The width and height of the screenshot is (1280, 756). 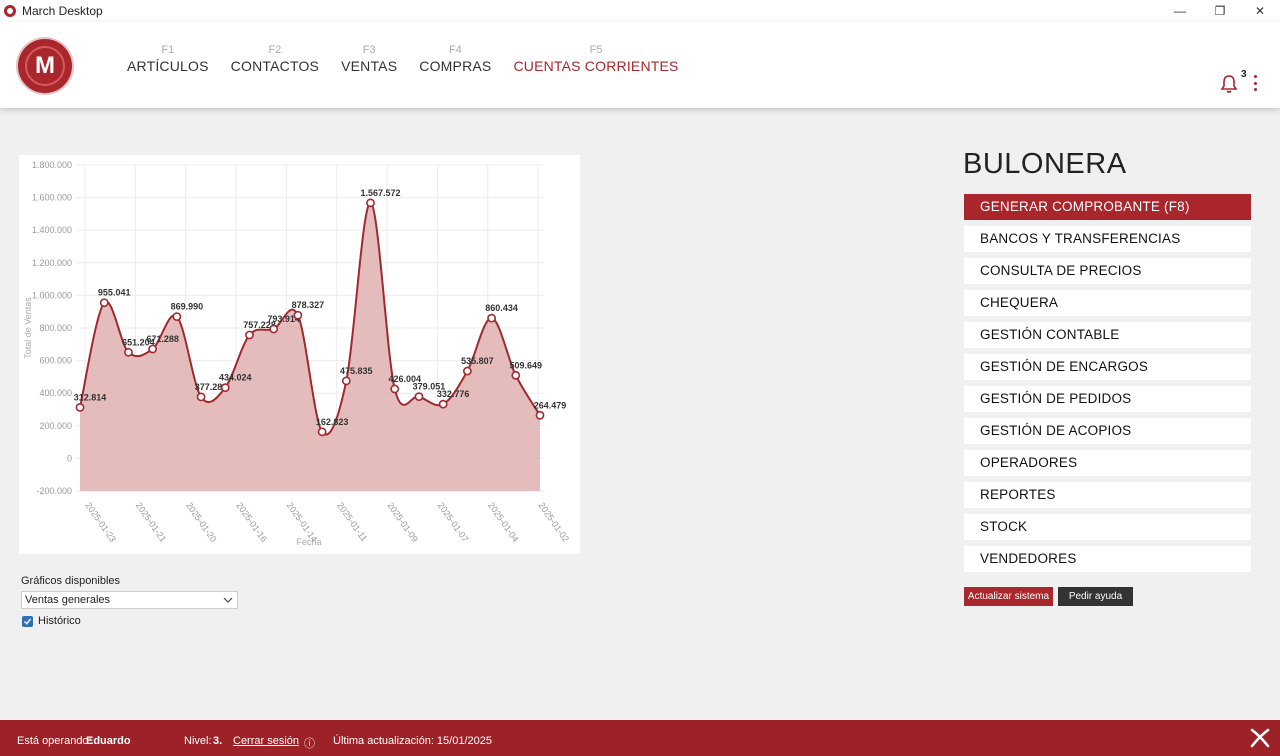 What do you see at coordinates (168, 66) in the screenshot?
I see `nav-label: ARTÍCULOS` at bounding box center [168, 66].